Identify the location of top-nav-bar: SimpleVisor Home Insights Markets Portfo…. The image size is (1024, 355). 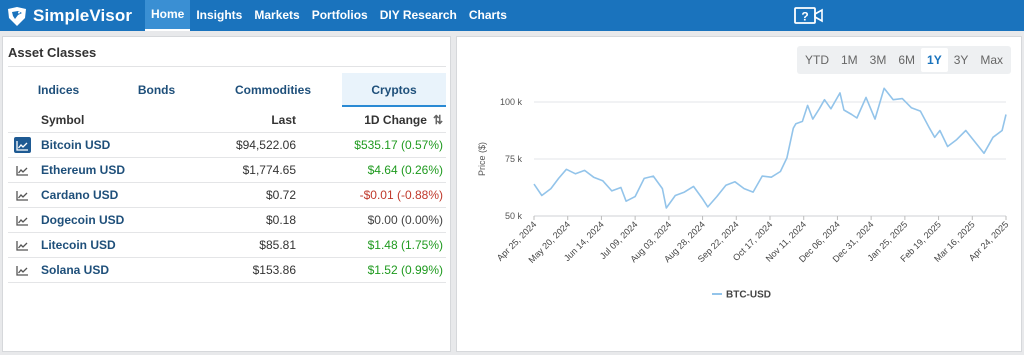
(512, 15).